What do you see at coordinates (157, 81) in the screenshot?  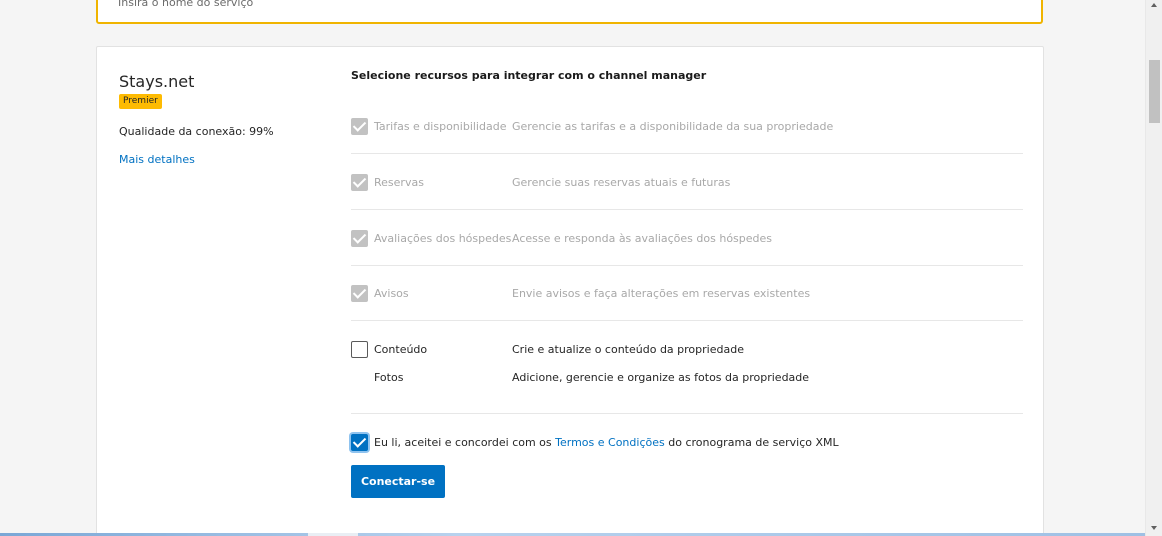 I see `provider-name: Stays.net` at bounding box center [157, 81].